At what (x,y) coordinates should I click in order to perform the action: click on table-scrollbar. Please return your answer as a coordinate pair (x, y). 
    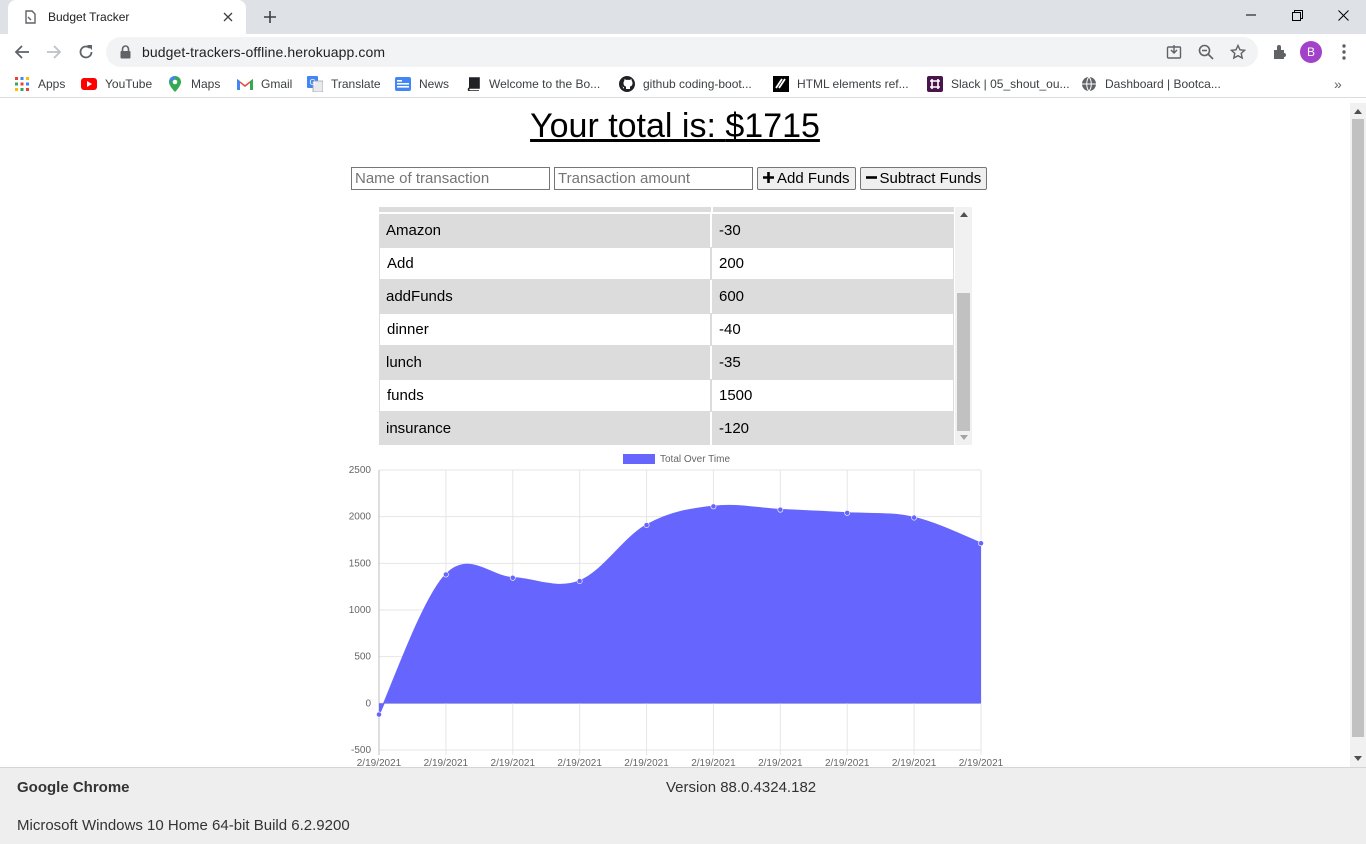
    Looking at the image, I should click on (963, 326).